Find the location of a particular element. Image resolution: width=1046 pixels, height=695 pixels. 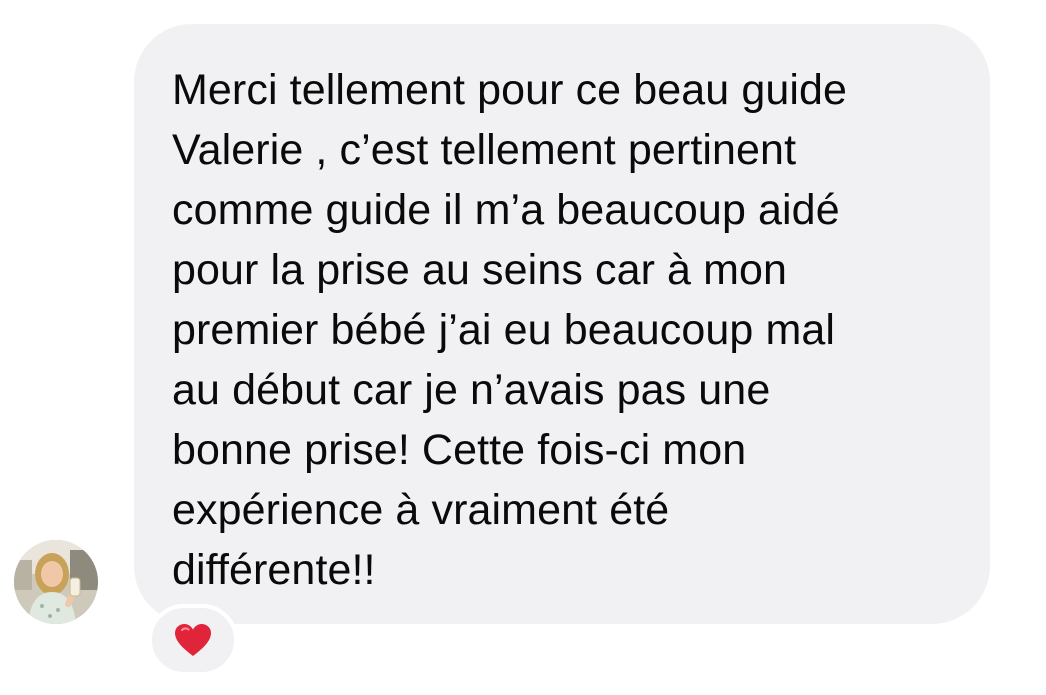

message-text-line: au début car je n’avais pas une is located at coordinates (471, 390).